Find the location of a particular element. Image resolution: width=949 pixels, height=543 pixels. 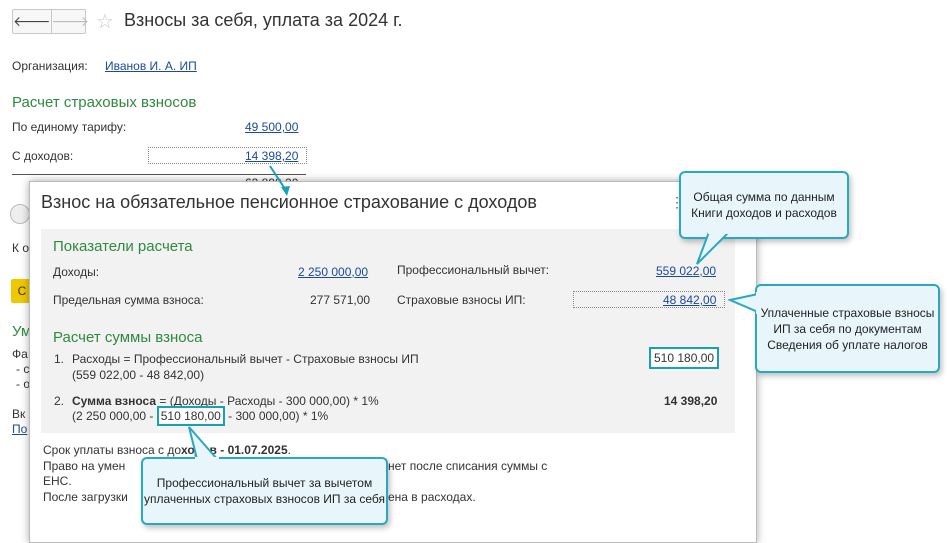

callout-deduction-tail is located at coordinates (204, 443).